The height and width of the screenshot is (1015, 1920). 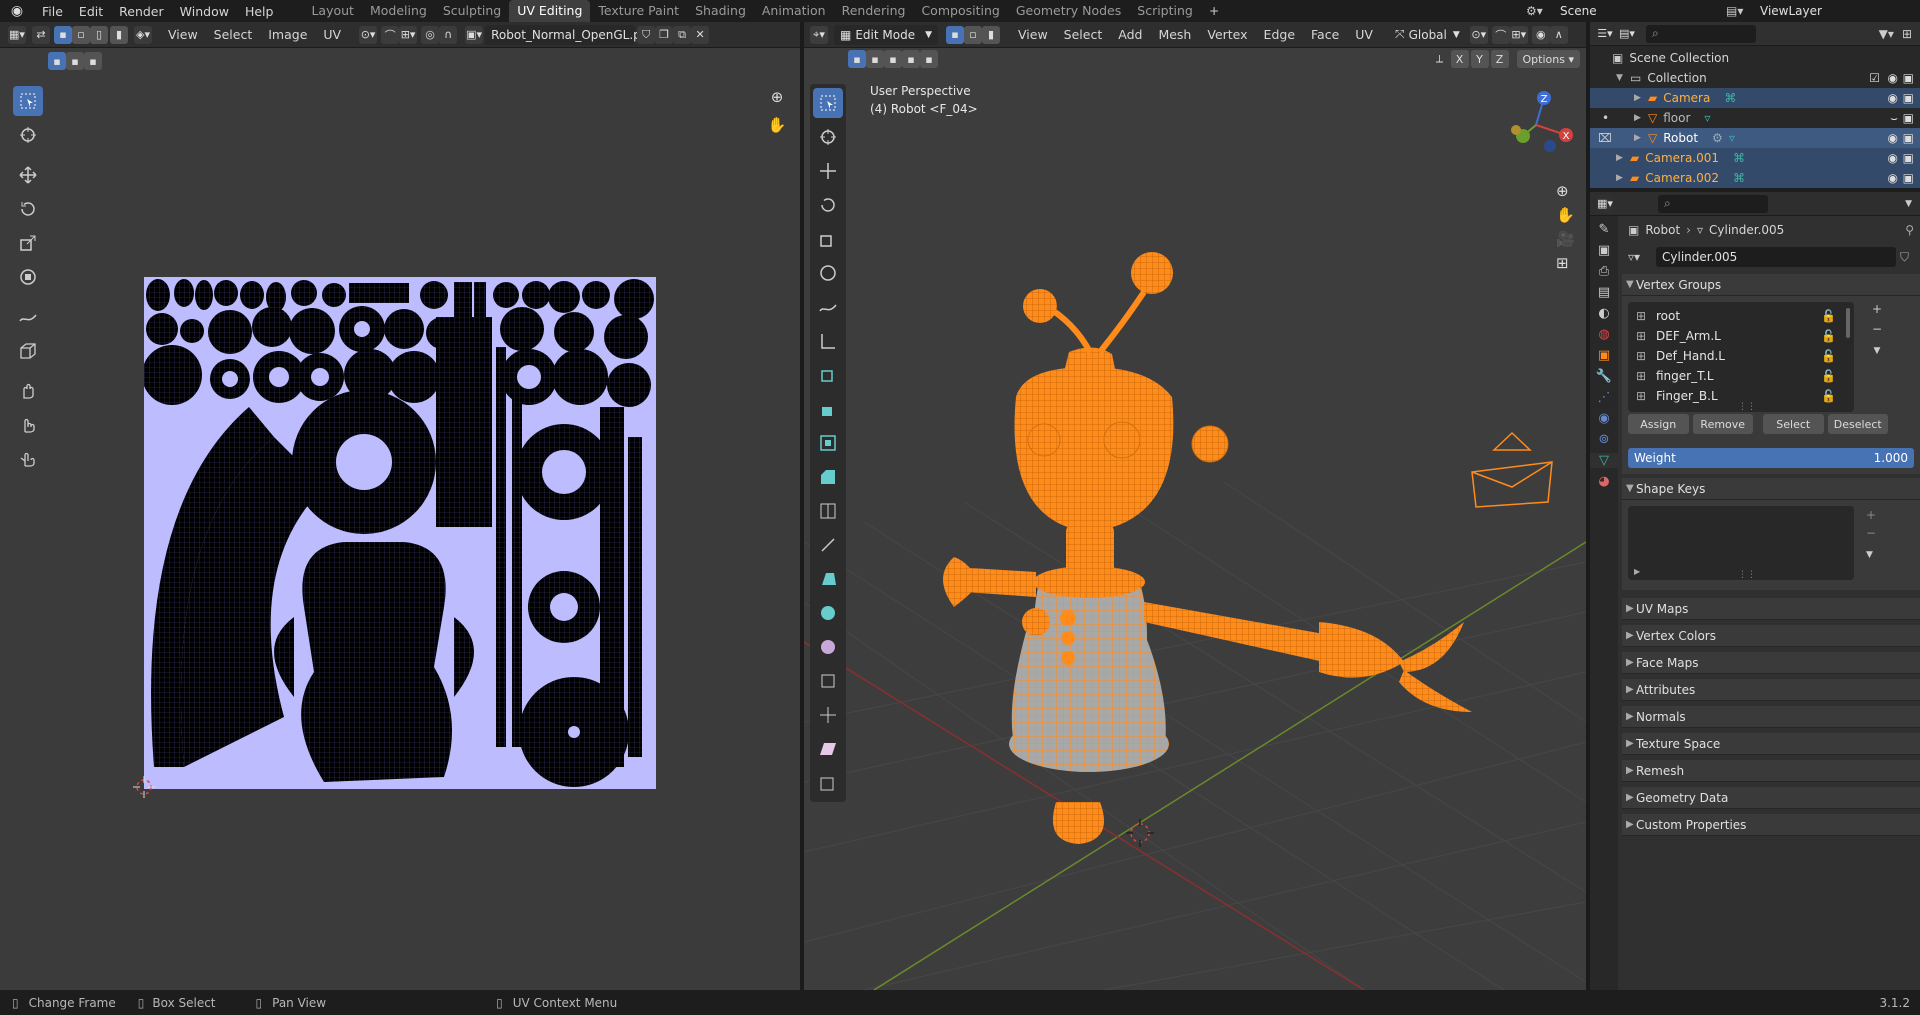 What do you see at coordinates (664, 34) in the screenshot?
I see `new-image-icon: ❐` at bounding box center [664, 34].